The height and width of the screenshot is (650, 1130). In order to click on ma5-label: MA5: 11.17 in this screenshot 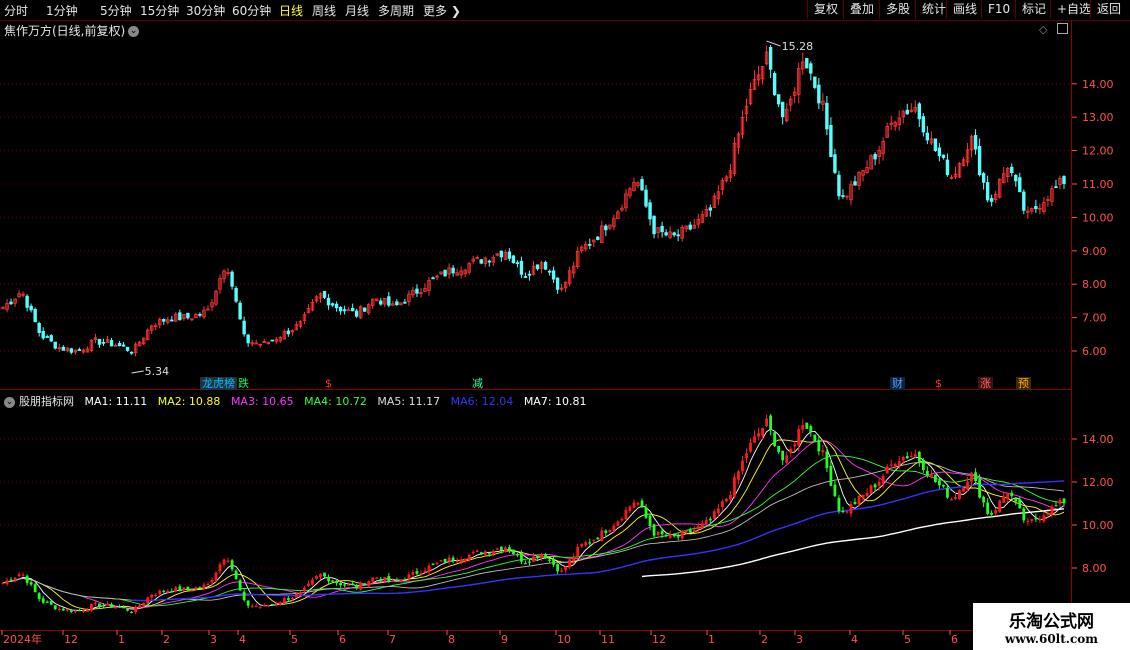, I will do `click(409, 401)`.